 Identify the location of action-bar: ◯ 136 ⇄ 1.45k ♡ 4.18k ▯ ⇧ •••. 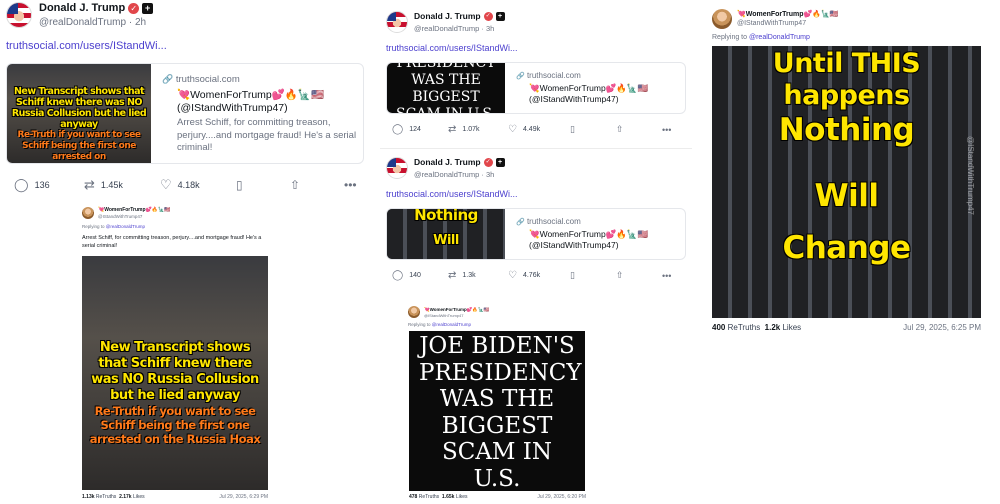
(187, 185).